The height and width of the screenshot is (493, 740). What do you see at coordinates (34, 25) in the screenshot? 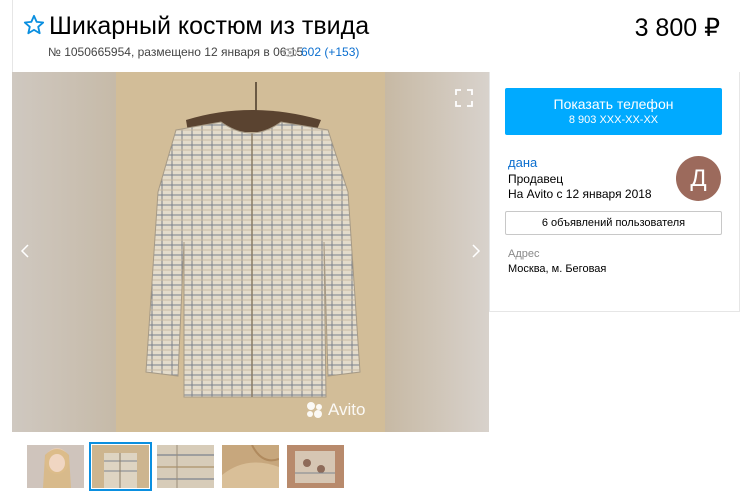
I see `star-icon` at bounding box center [34, 25].